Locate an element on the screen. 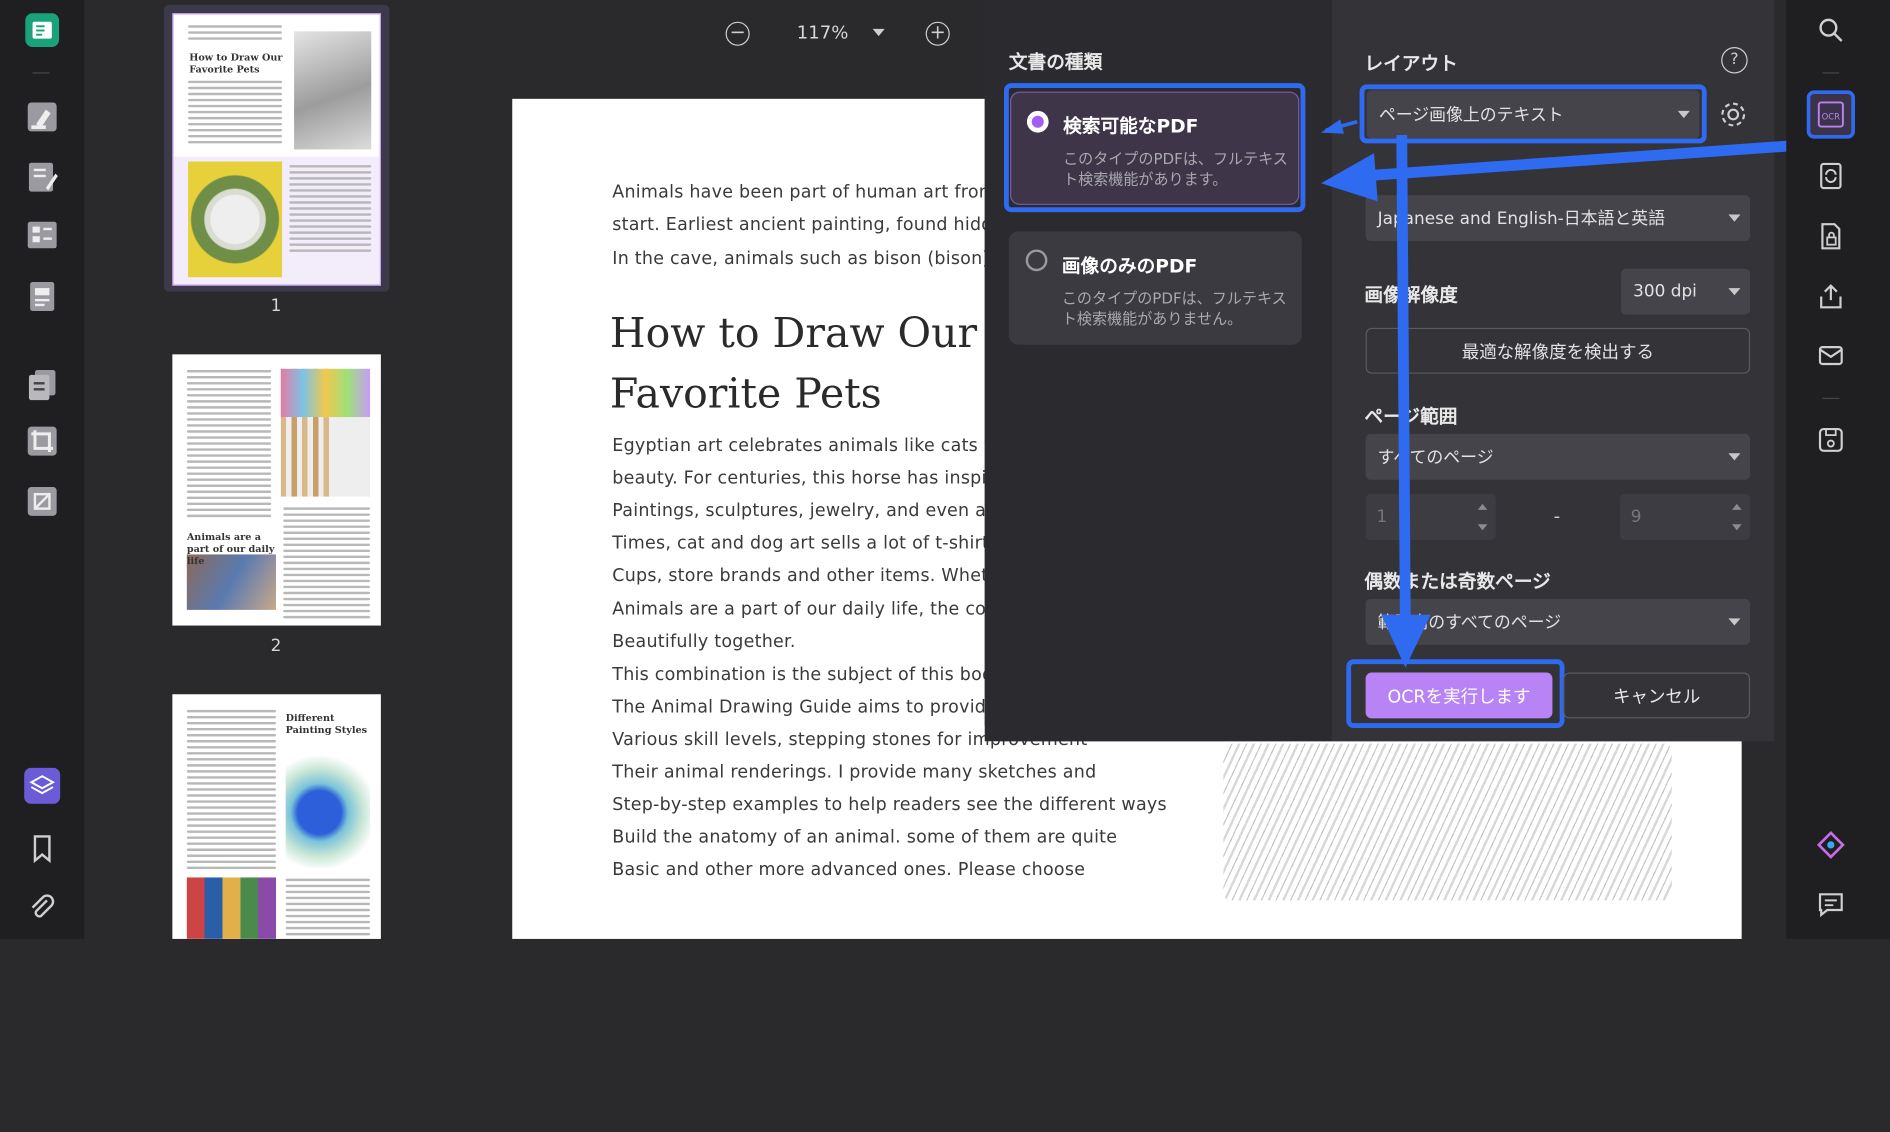 This screenshot has width=1890, height=1132. reader-mode-icon is located at coordinates (42, 30).